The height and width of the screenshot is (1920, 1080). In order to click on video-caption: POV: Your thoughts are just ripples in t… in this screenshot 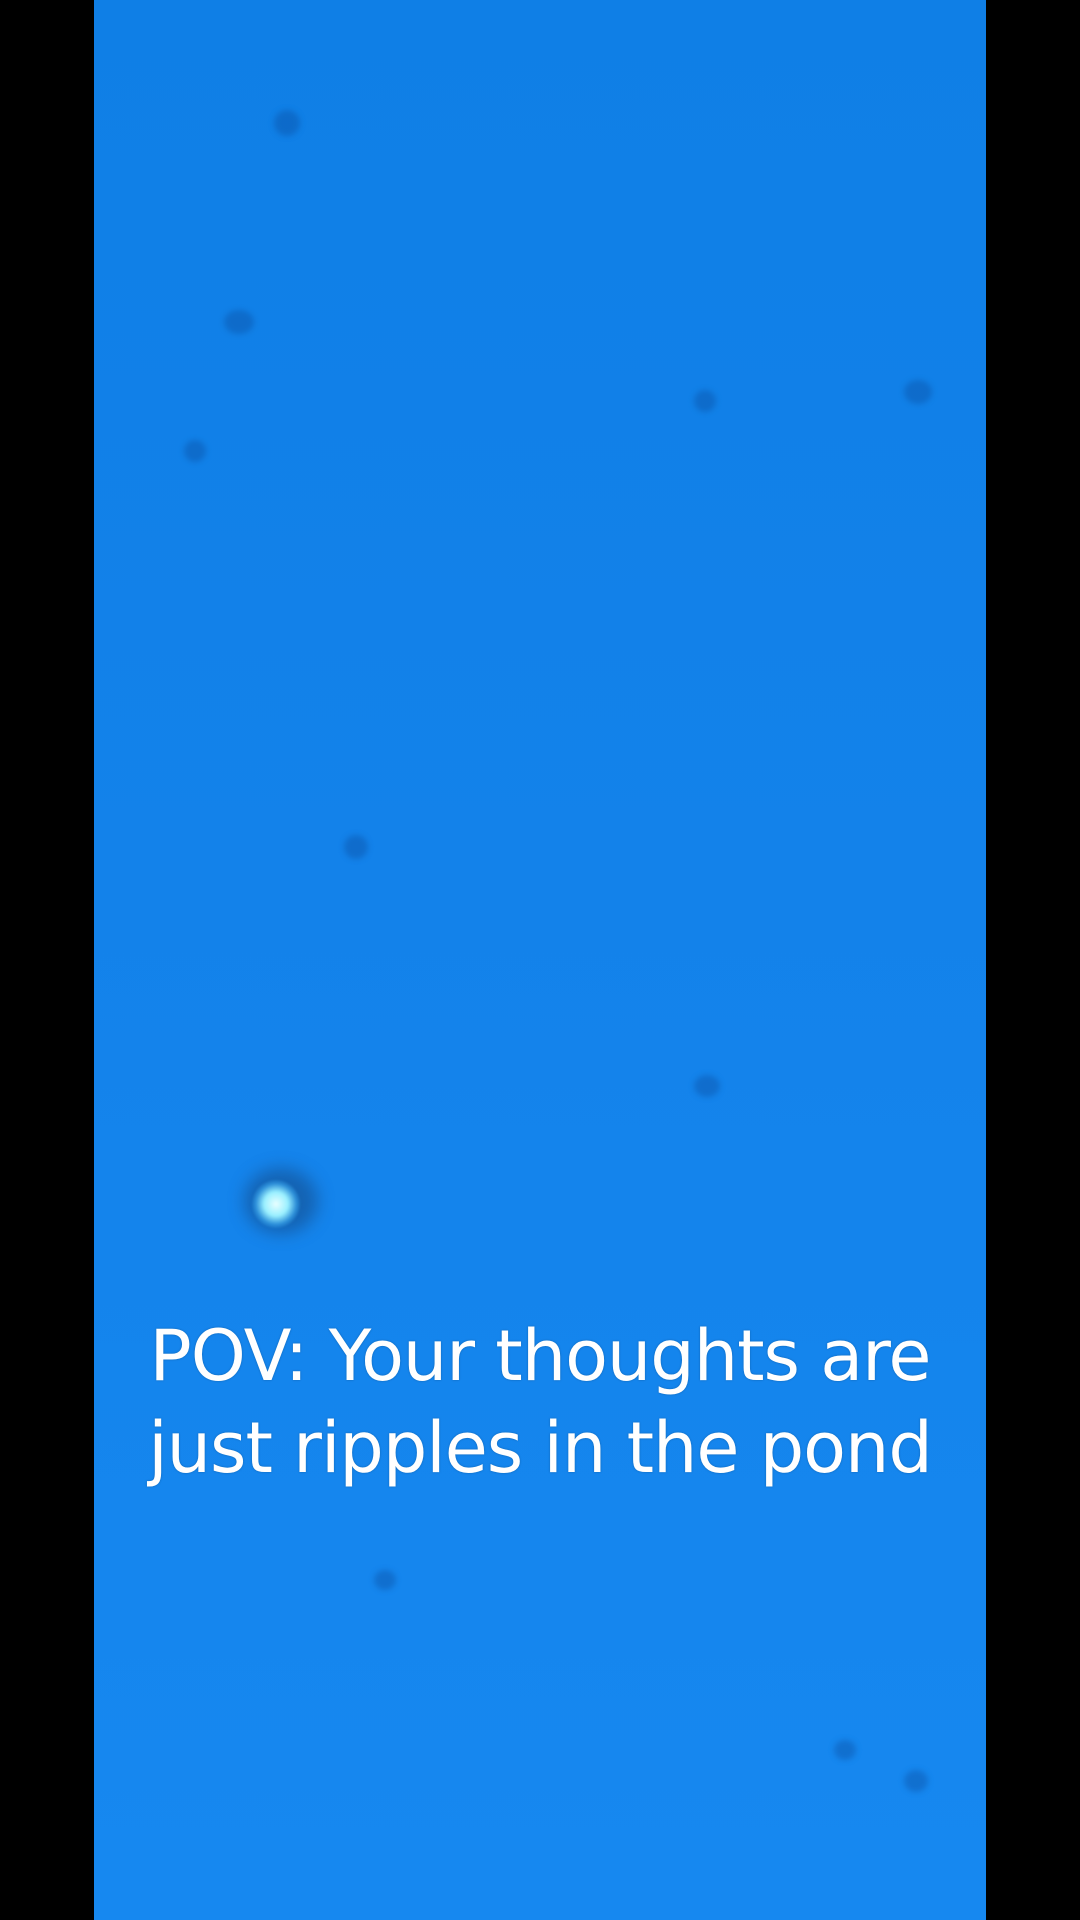, I will do `click(540, 1402)`.